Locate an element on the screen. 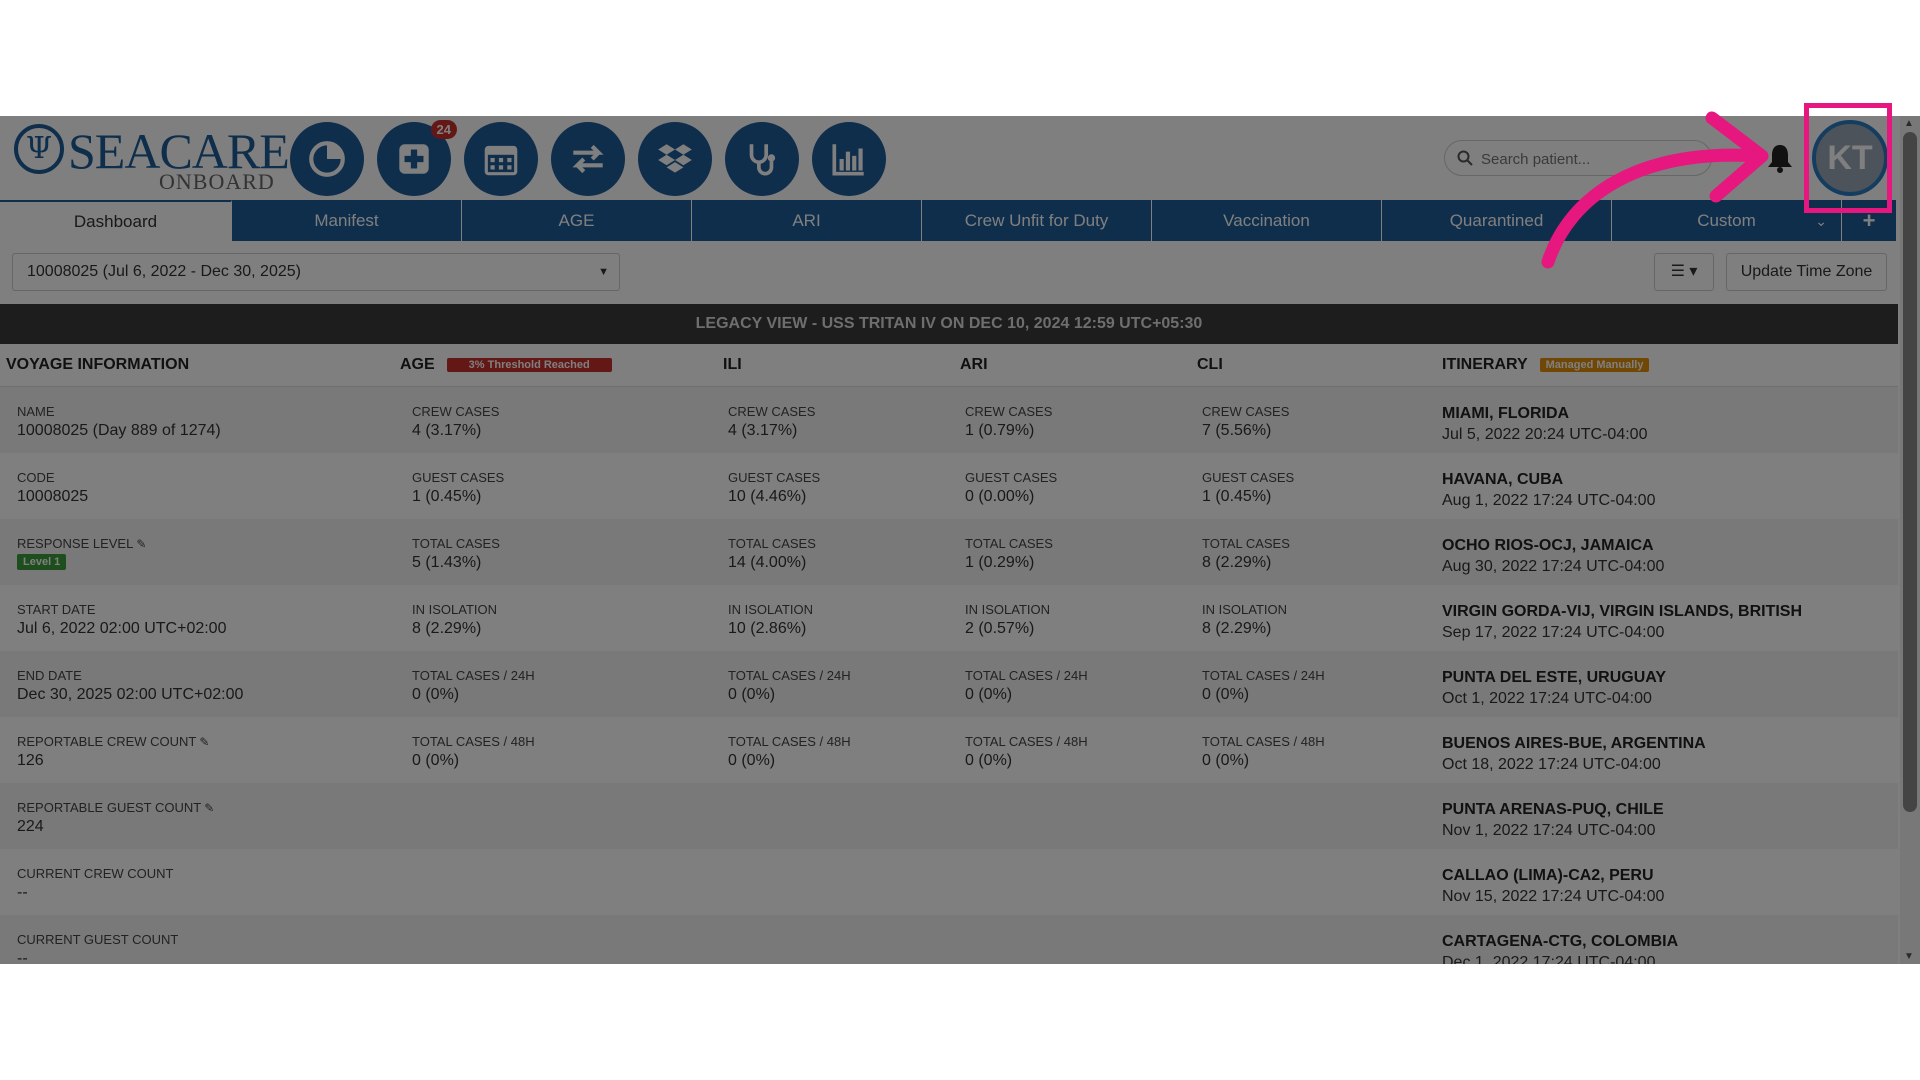 The width and height of the screenshot is (1920, 1080). ari-stat: TOTAL CASES / 24H 0 (0%) is located at coordinates (1080, 684).